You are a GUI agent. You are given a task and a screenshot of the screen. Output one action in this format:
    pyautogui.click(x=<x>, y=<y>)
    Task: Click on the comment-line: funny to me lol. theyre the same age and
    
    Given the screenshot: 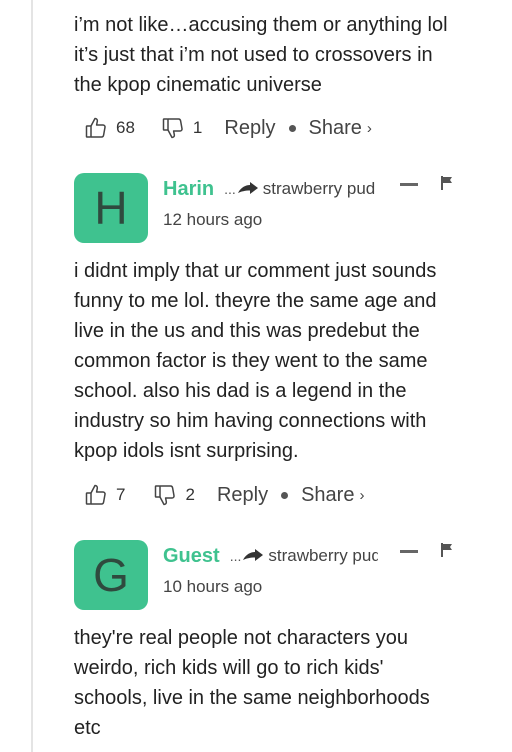 What is the action you would take?
    pyautogui.click(x=255, y=301)
    